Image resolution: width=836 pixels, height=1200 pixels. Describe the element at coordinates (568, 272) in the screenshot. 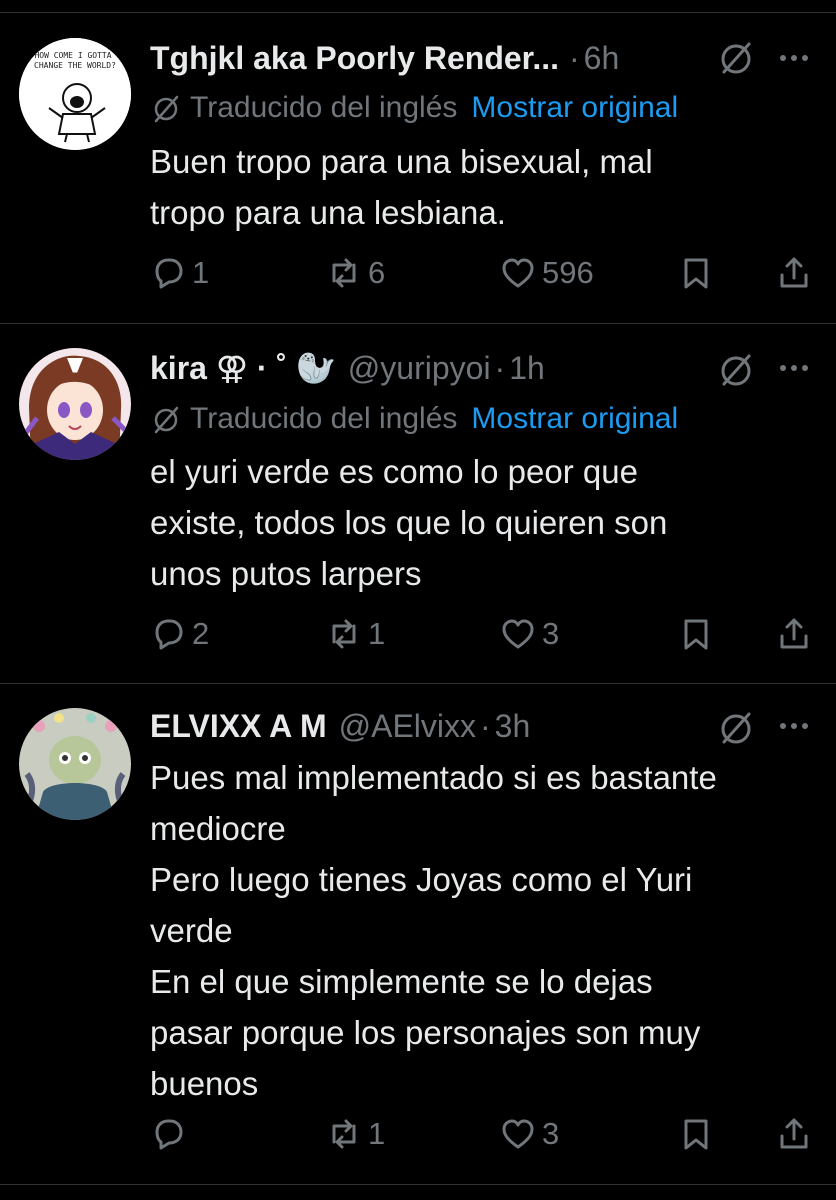

I see `like-count: 596` at that location.